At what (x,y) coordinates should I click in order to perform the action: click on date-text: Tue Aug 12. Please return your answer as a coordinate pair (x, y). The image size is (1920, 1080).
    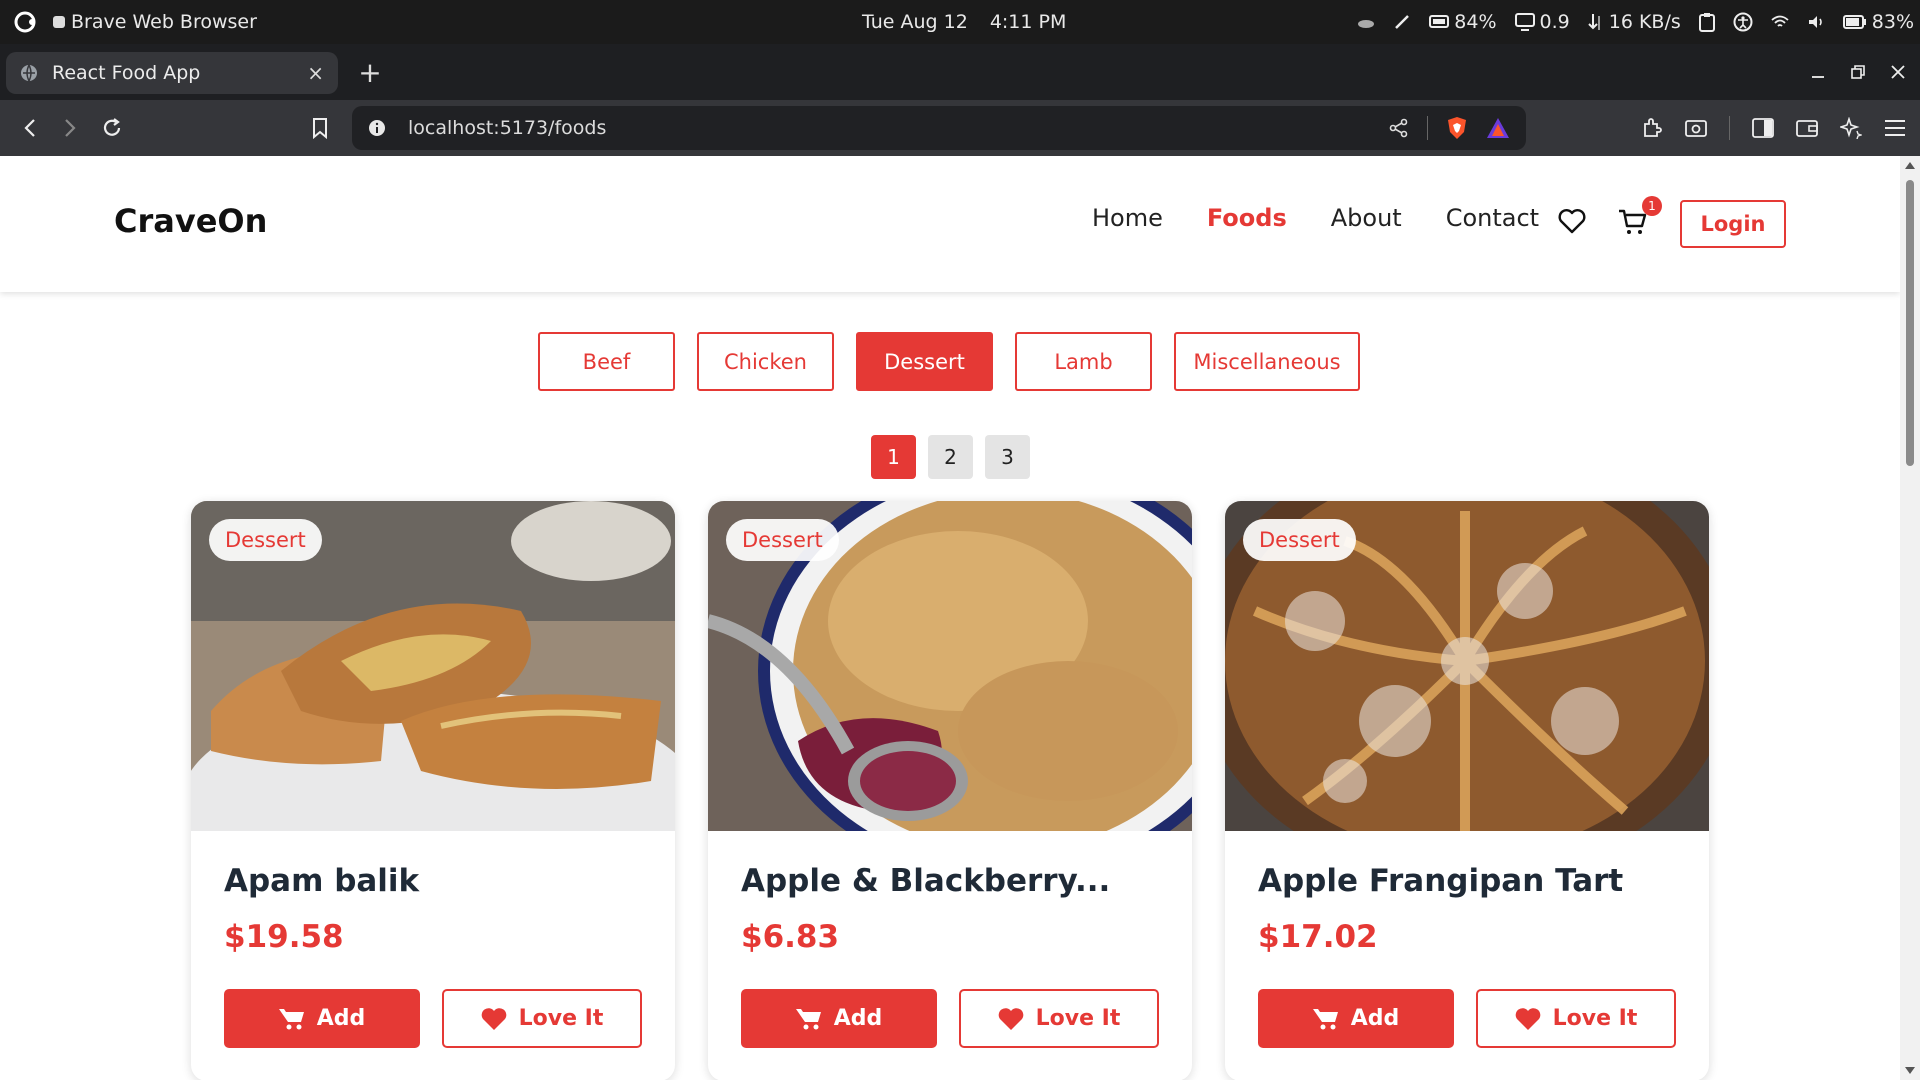
    Looking at the image, I should click on (915, 22).